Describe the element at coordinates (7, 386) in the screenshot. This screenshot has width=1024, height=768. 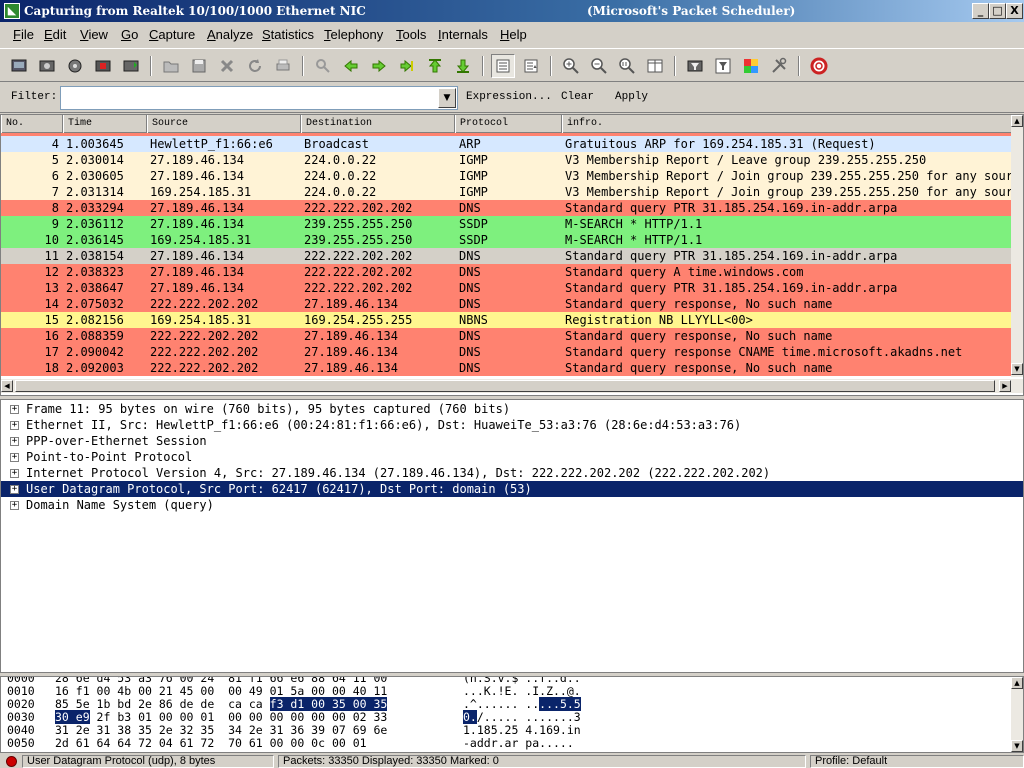
I see `scroll-left-icon: ◀` at that location.